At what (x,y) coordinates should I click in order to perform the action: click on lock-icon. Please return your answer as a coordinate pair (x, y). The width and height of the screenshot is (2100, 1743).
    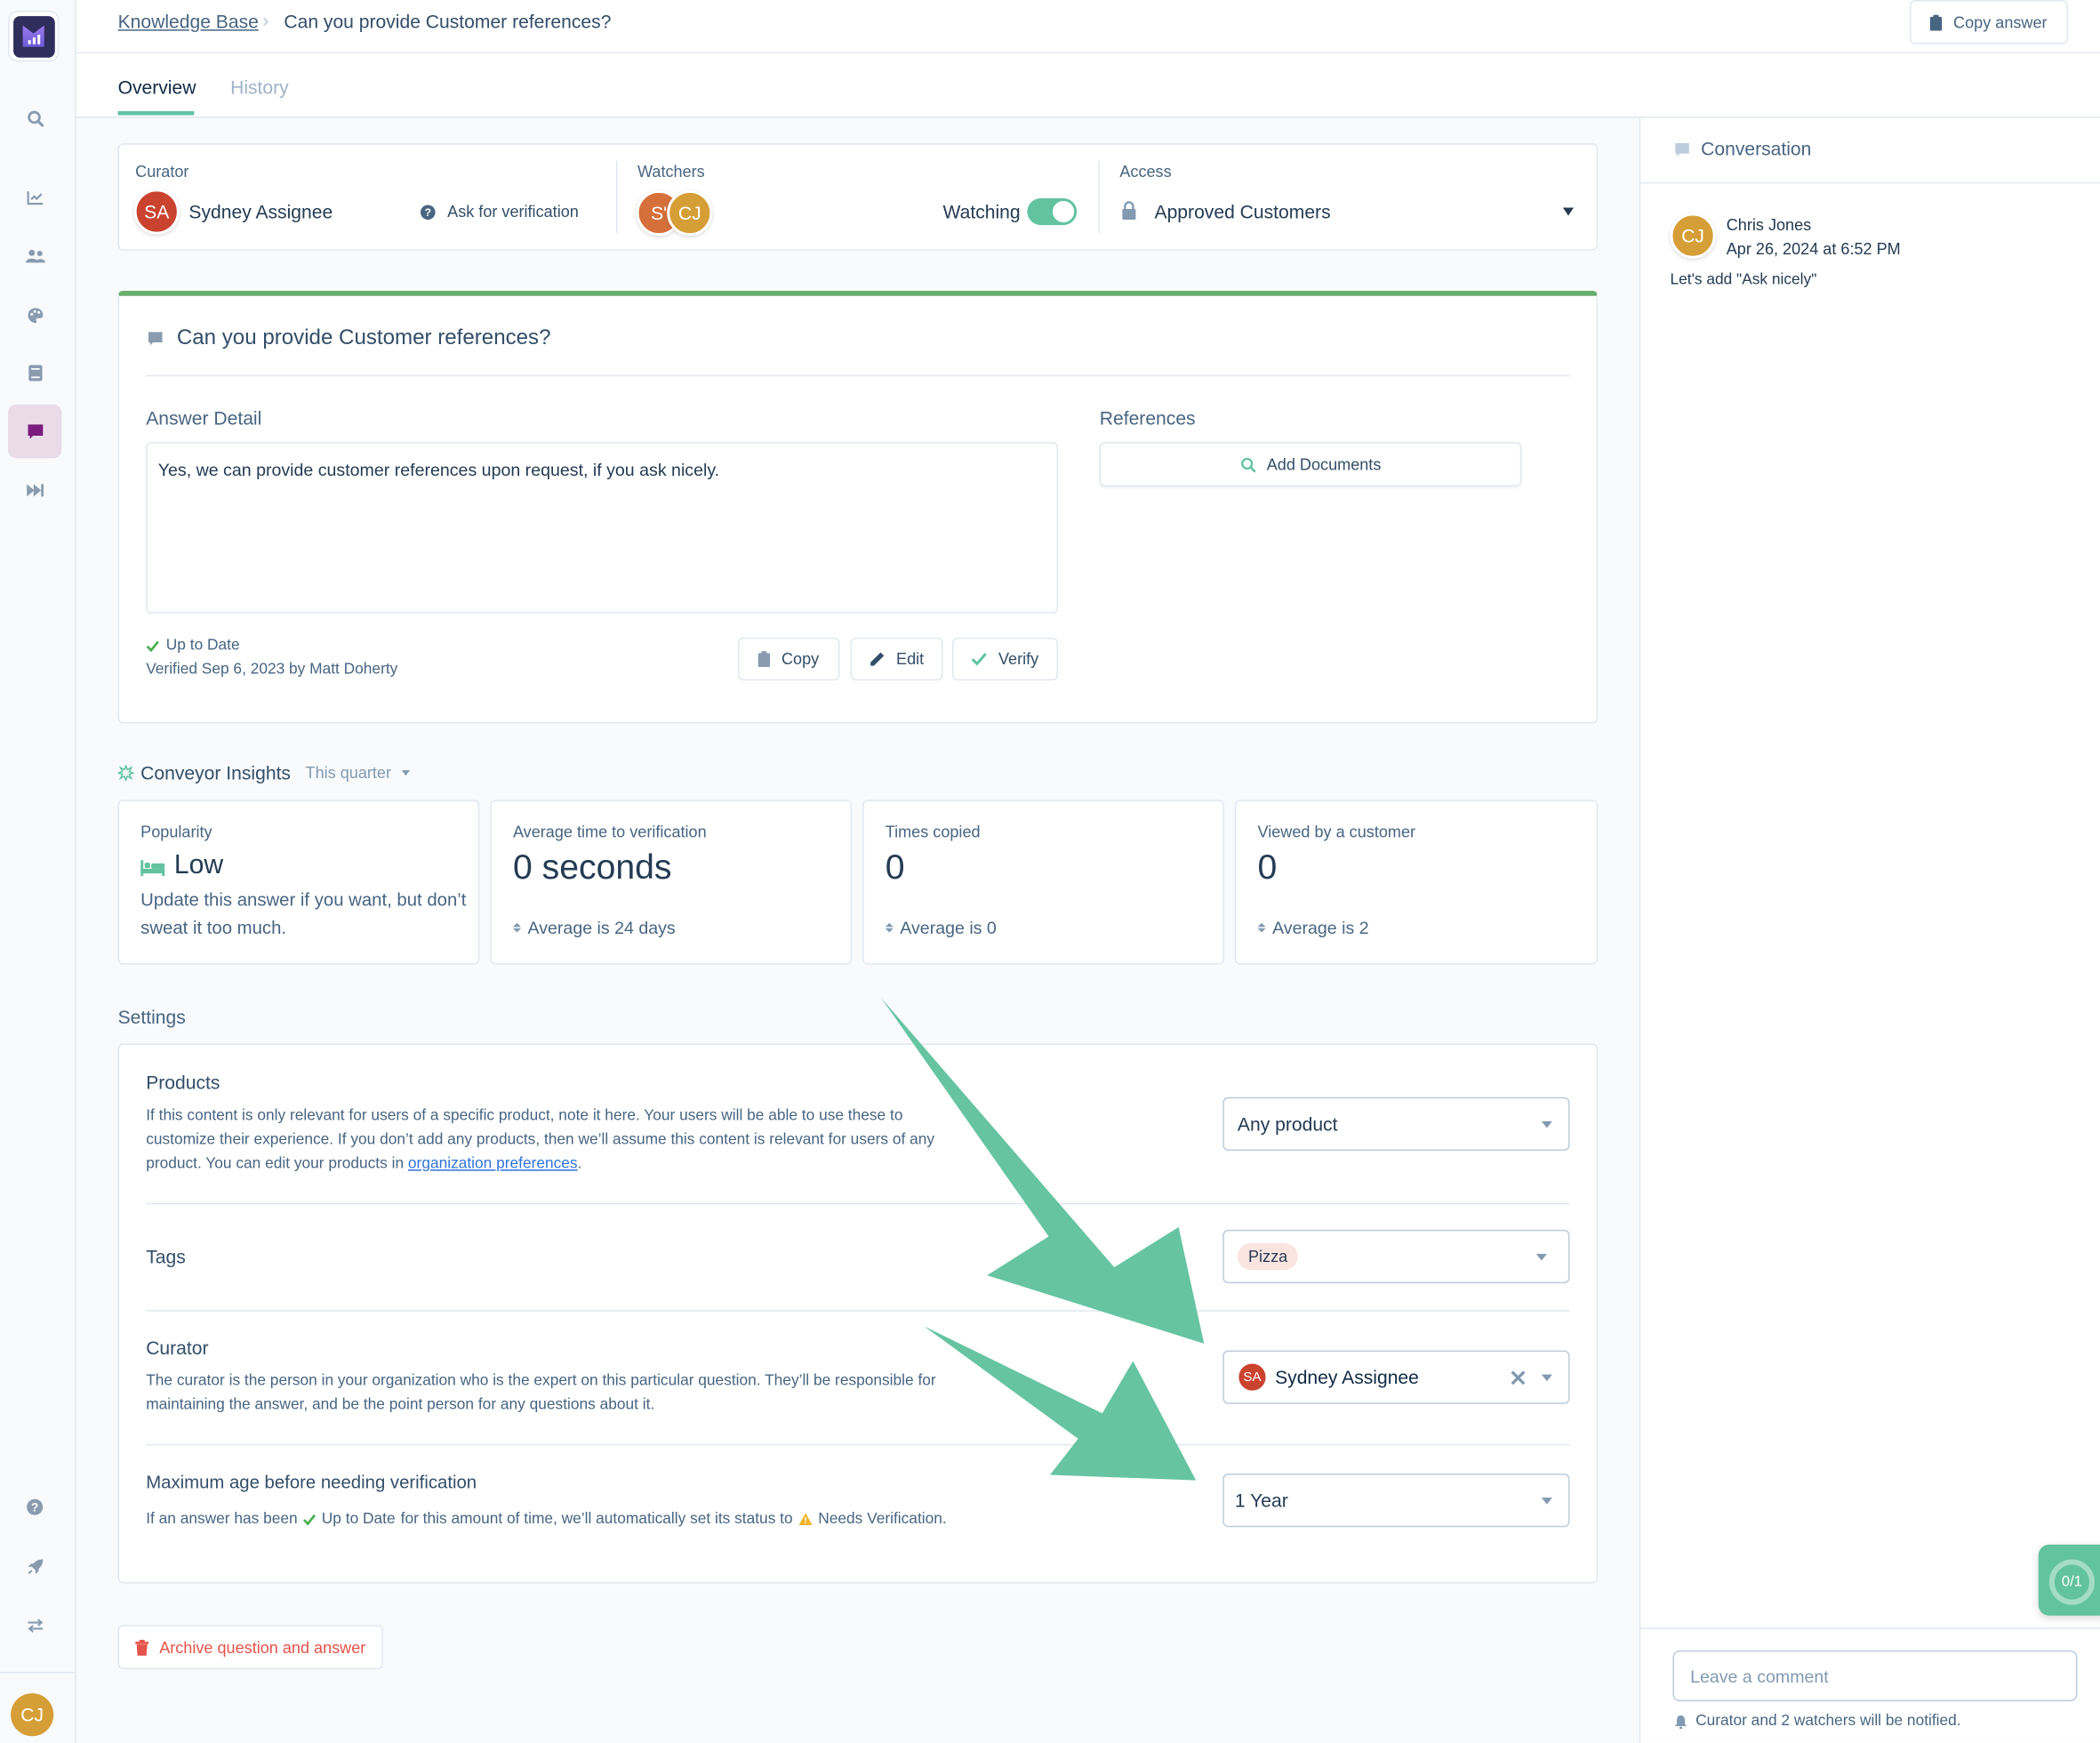
    Looking at the image, I should click on (1129, 211).